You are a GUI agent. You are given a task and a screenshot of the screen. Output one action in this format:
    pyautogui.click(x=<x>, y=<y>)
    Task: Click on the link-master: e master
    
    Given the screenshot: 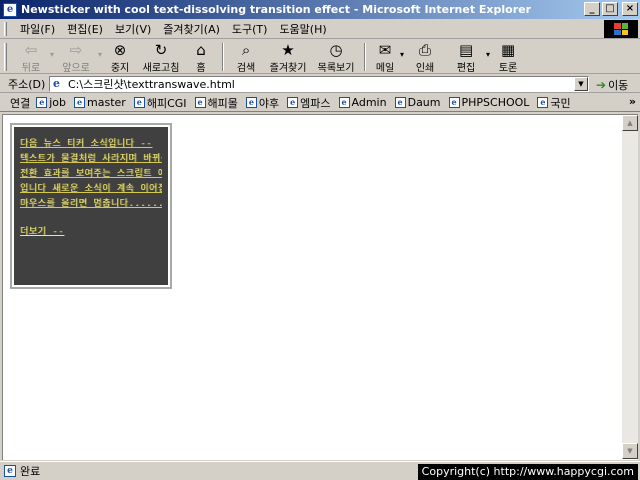 What is the action you would take?
    pyautogui.click(x=100, y=102)
    